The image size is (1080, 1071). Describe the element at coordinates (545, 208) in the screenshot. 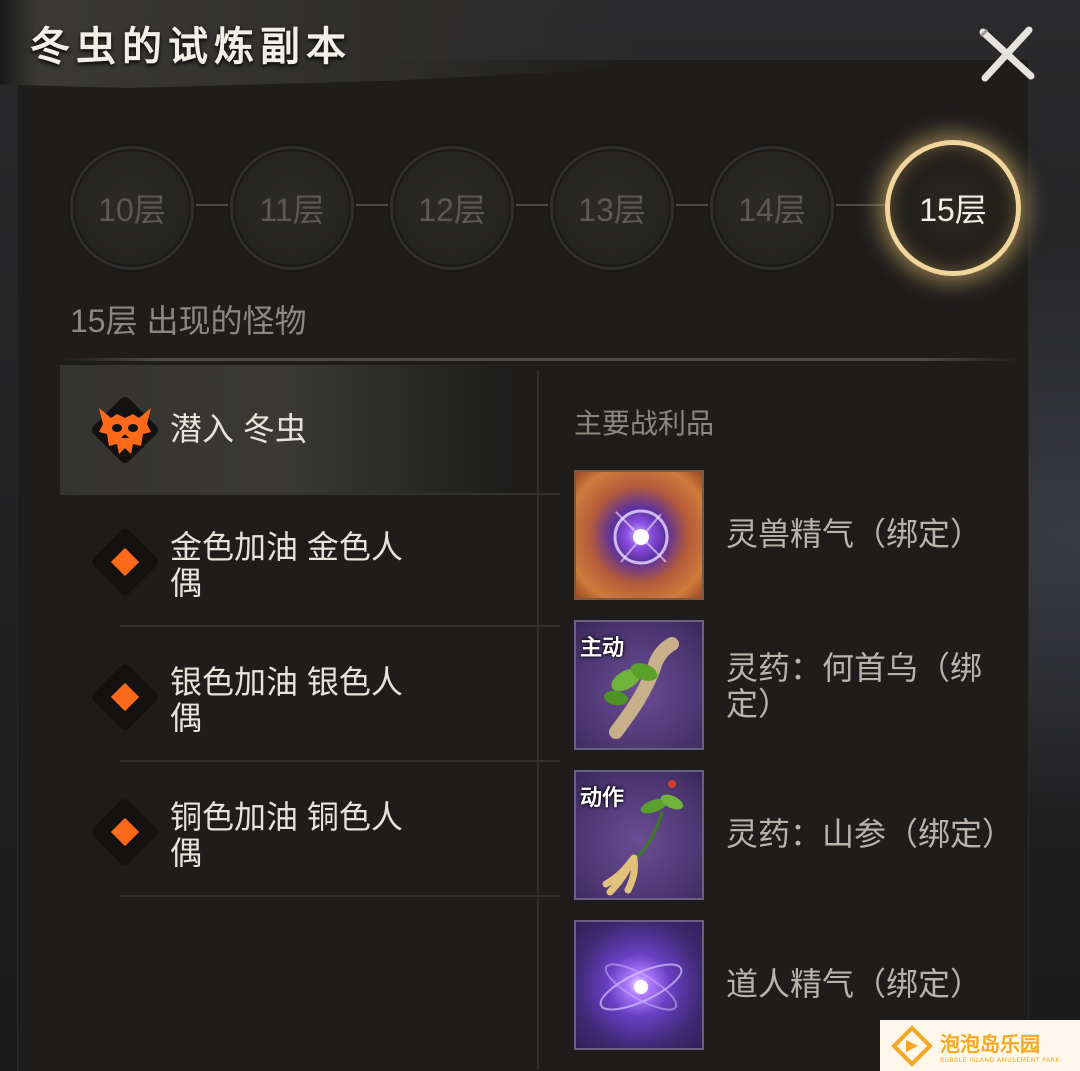

I see `floor-selector: 10层 11层 12层 13层 14层 15层` at that location.